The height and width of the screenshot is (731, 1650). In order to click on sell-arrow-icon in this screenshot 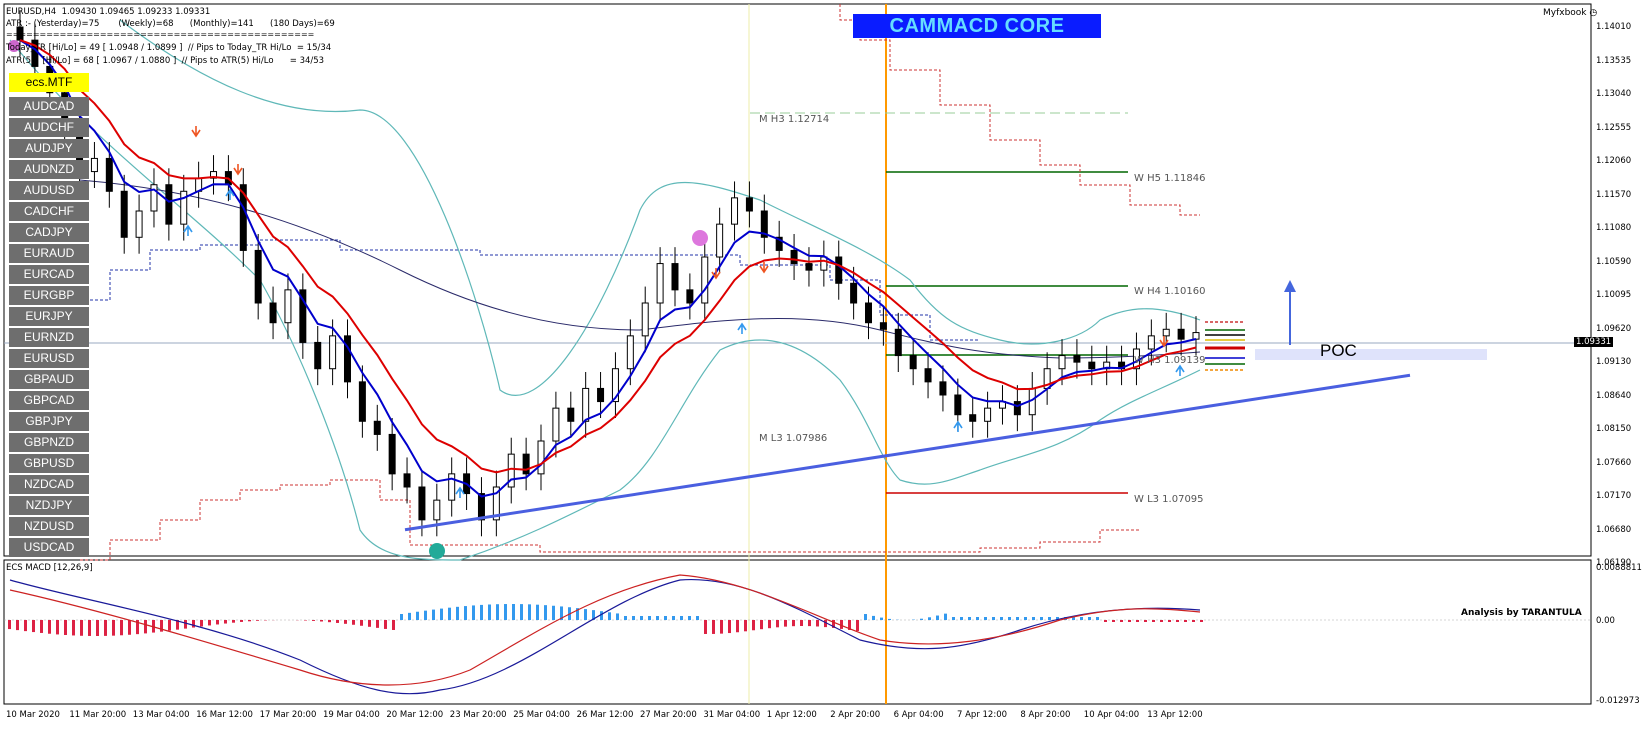, I will do `click(238, 169)`.